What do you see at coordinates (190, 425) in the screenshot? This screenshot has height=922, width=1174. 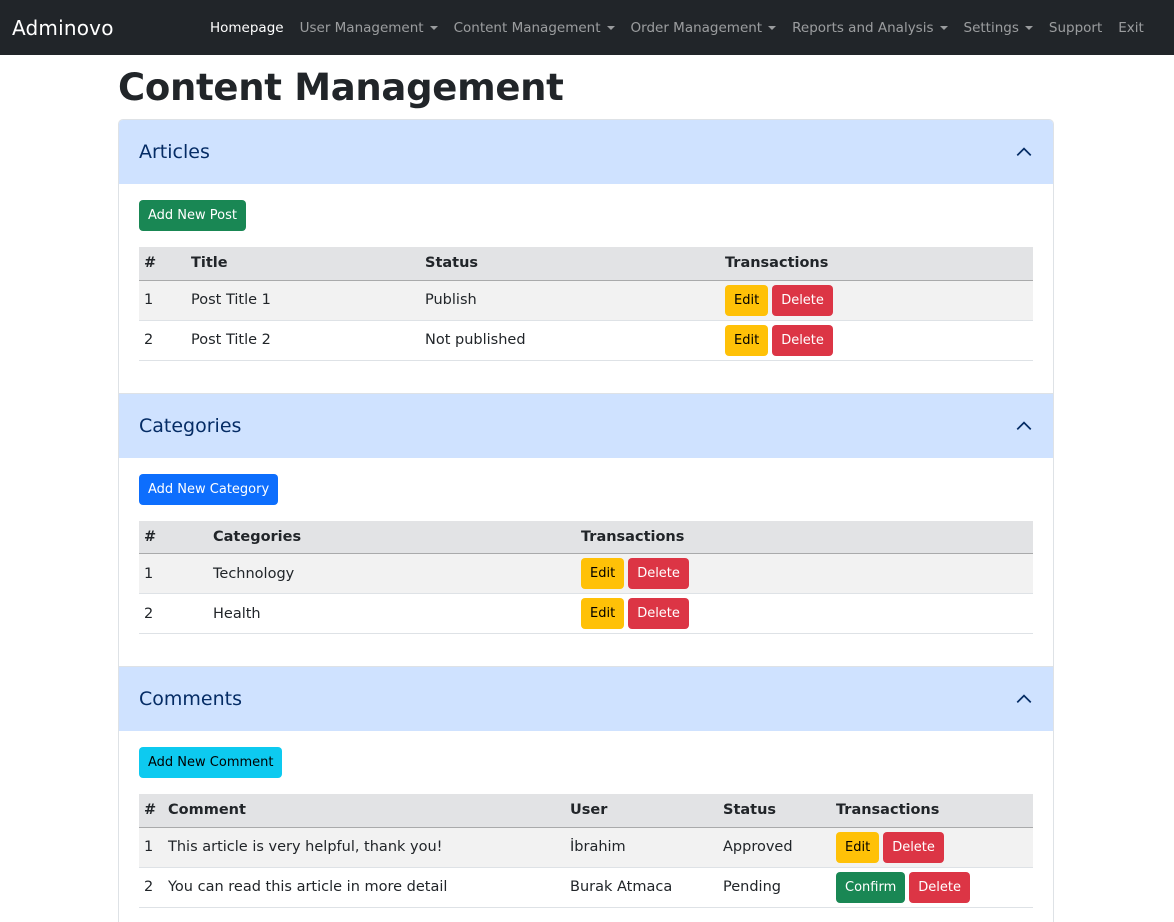 I see `accordion-title-categories: Categories` at bounding box center [190, 425].